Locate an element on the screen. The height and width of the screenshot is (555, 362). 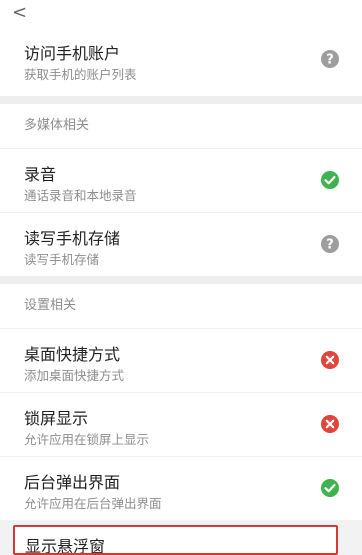
perm-subtitle: 获取手机的账户列表 is located at coordinates (80, 74).